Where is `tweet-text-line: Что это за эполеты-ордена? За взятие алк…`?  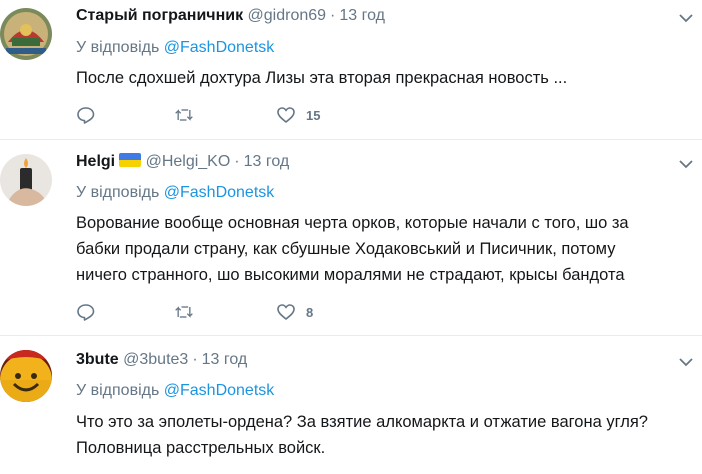
tweet-text-line: Что это за эполеты-ордена? За взятие алк… is located at coordinates (362, 422).